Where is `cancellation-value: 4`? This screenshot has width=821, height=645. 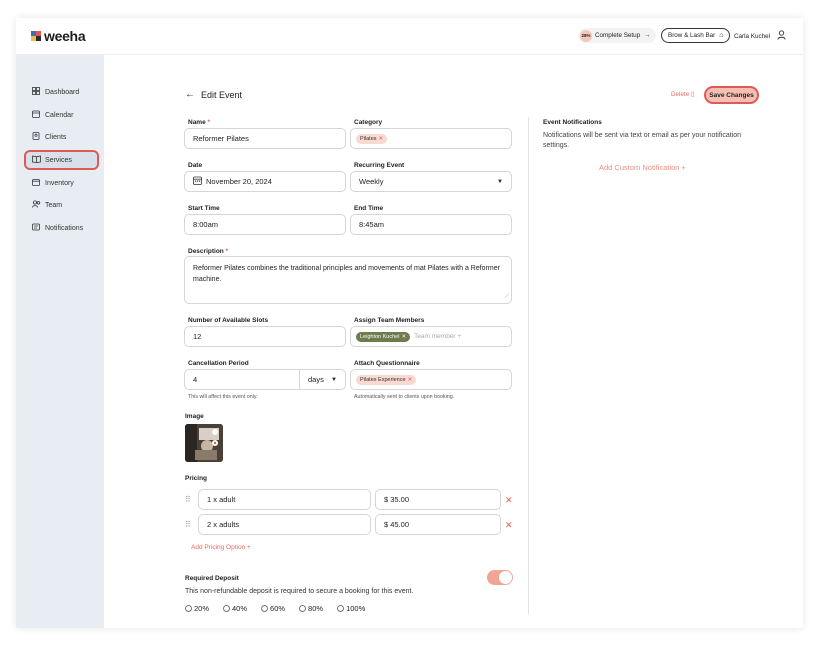
cancellation-value: 4 is located at coordinates (195, 379).